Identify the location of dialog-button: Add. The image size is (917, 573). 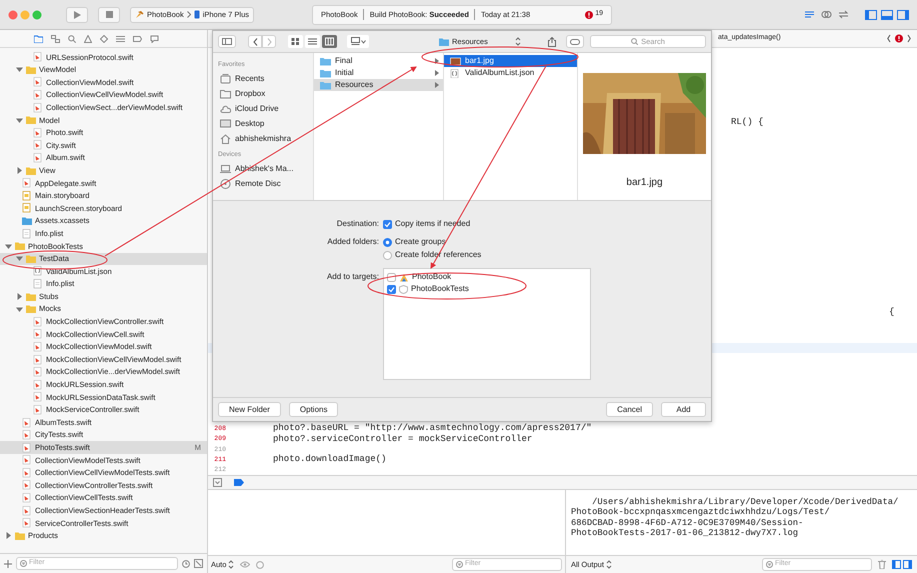
(683, 409).